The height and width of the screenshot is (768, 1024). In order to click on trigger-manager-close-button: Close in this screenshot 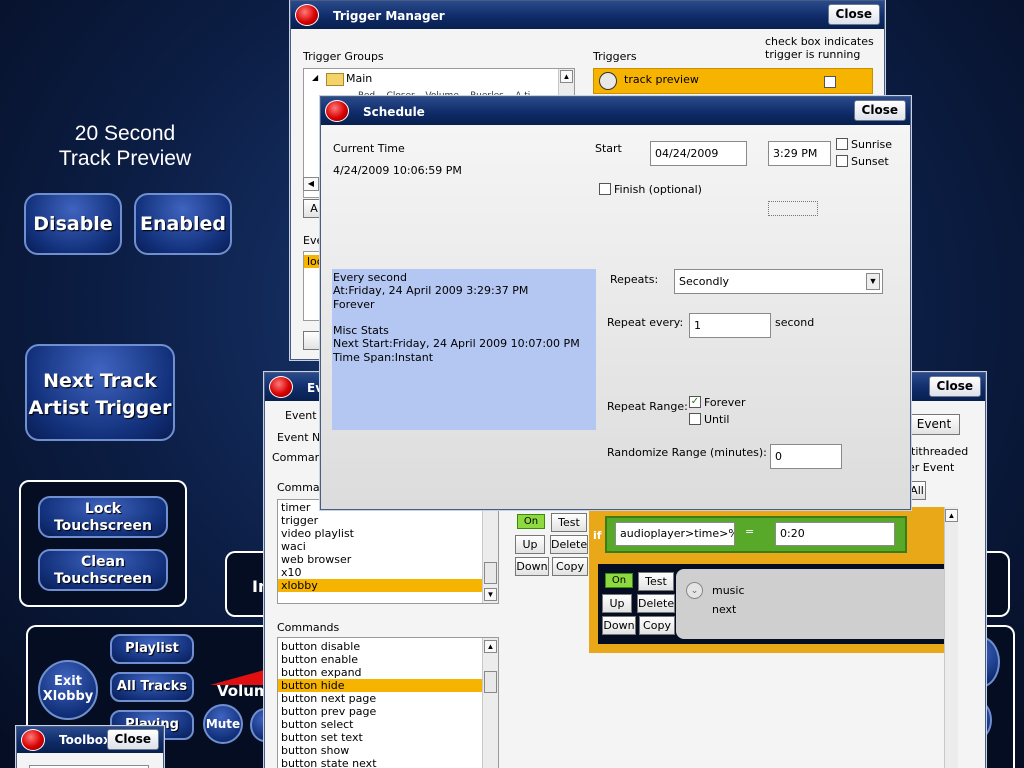, I will do `click(853, 14)`.